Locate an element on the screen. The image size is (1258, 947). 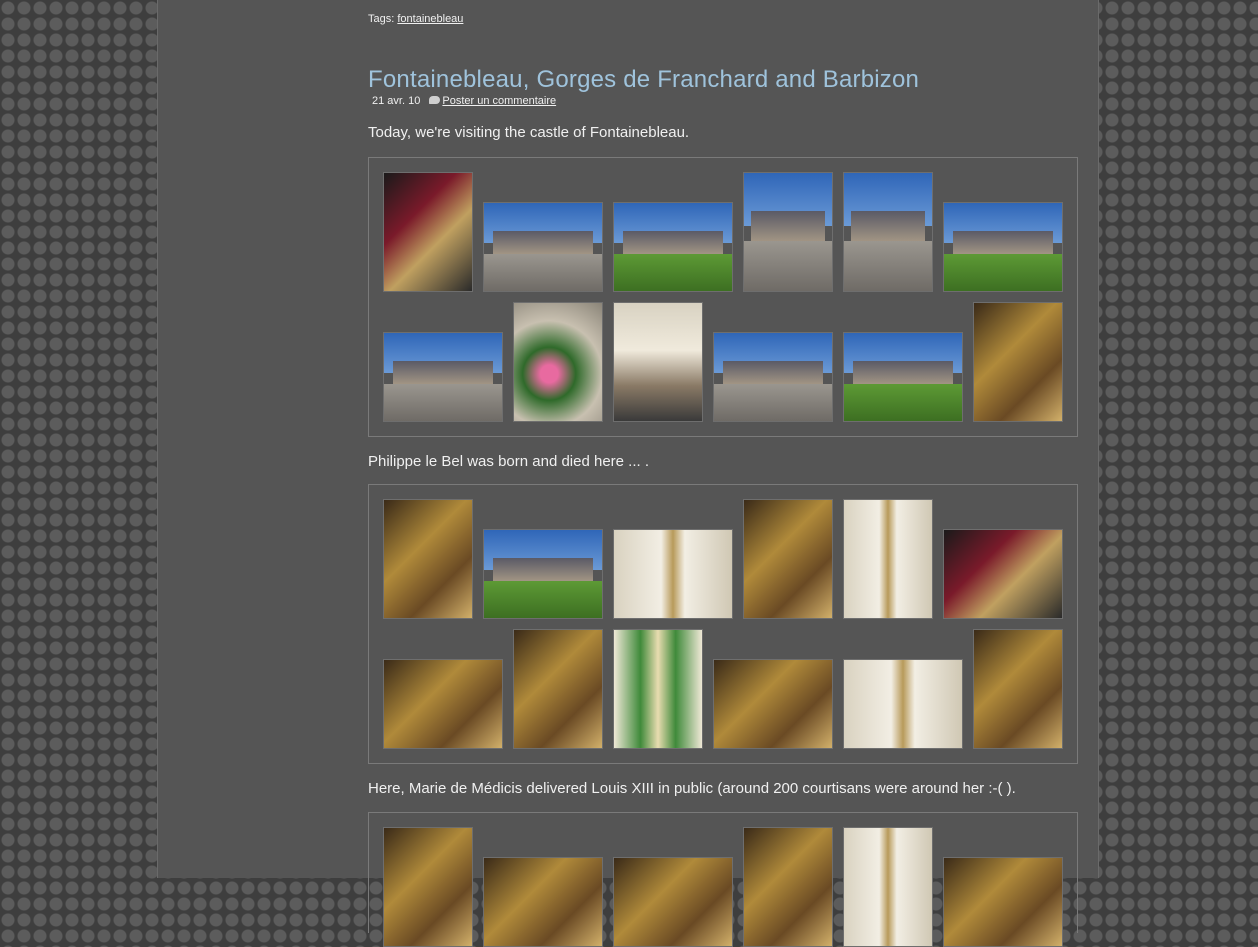
tag-link-fontainebleau: fontainebleau is located at coordinates (430, 19).